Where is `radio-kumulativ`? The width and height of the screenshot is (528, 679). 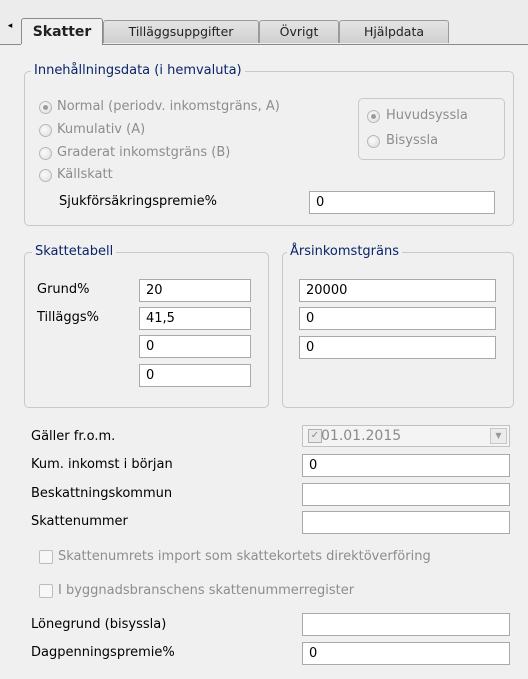
radio-kumulativ is located at coordinates (45, 130).